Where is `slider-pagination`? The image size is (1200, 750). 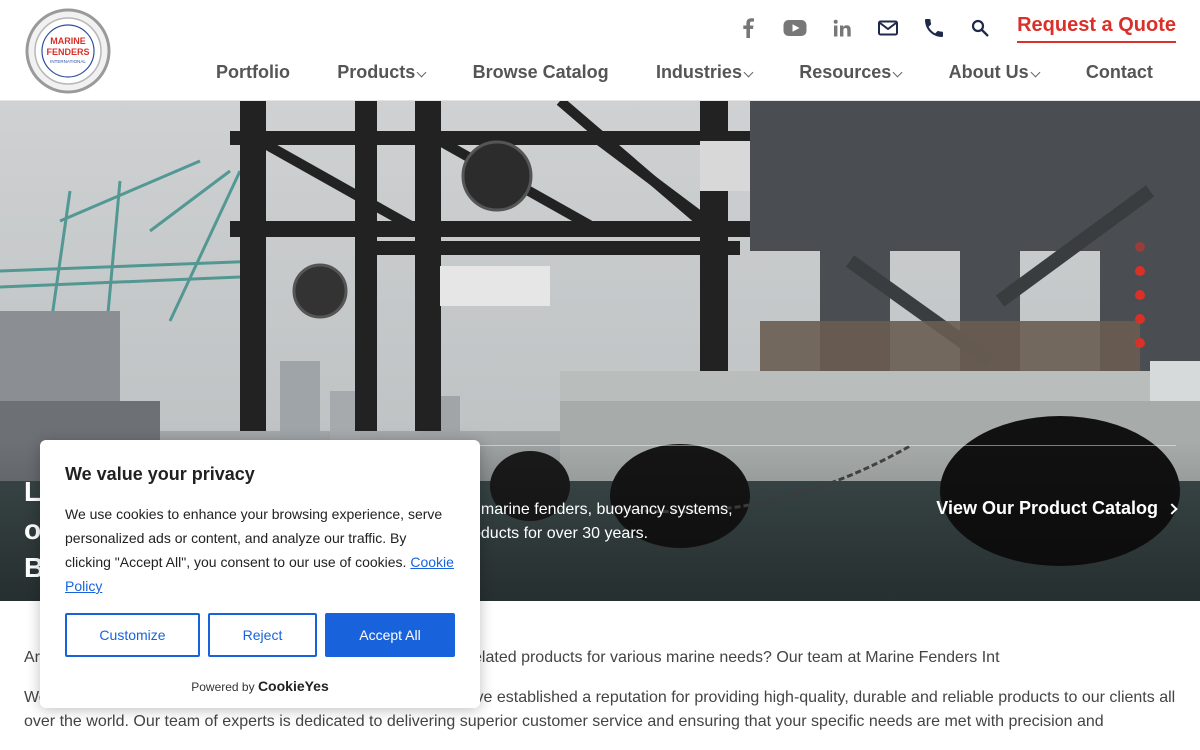 slider-pagination is located at coordinates (1140, 302).